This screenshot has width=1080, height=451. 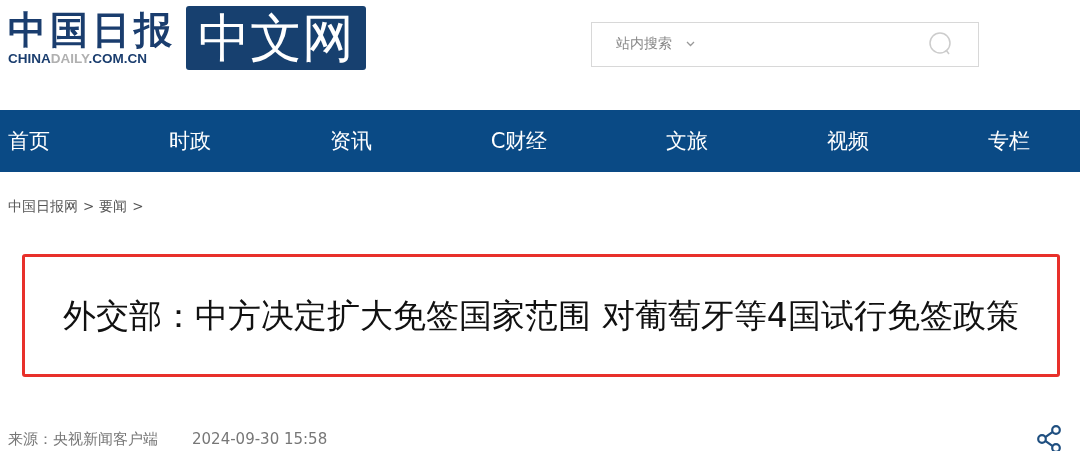 I want to click on nav-link: C财经, so click(x=519, y=141).